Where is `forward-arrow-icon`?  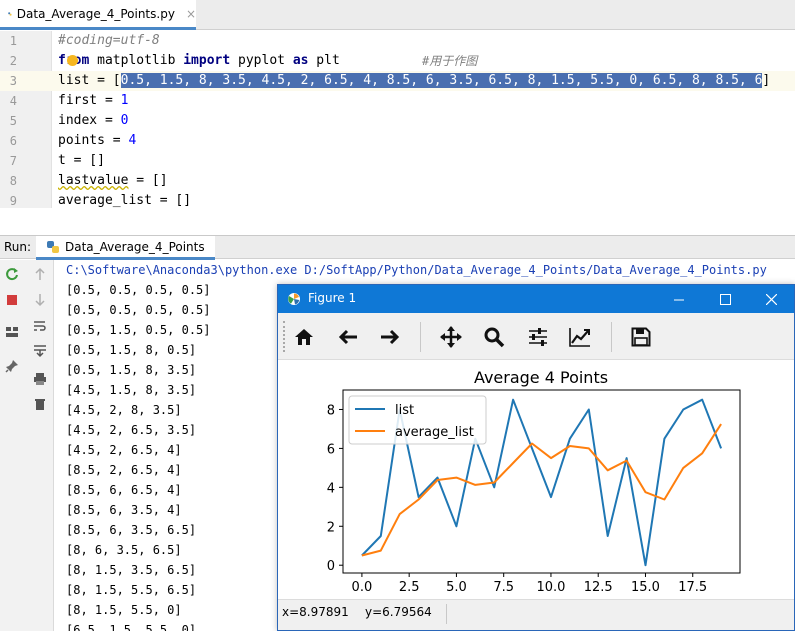
forward-arrow-icon is located at coordinates (390, 337).